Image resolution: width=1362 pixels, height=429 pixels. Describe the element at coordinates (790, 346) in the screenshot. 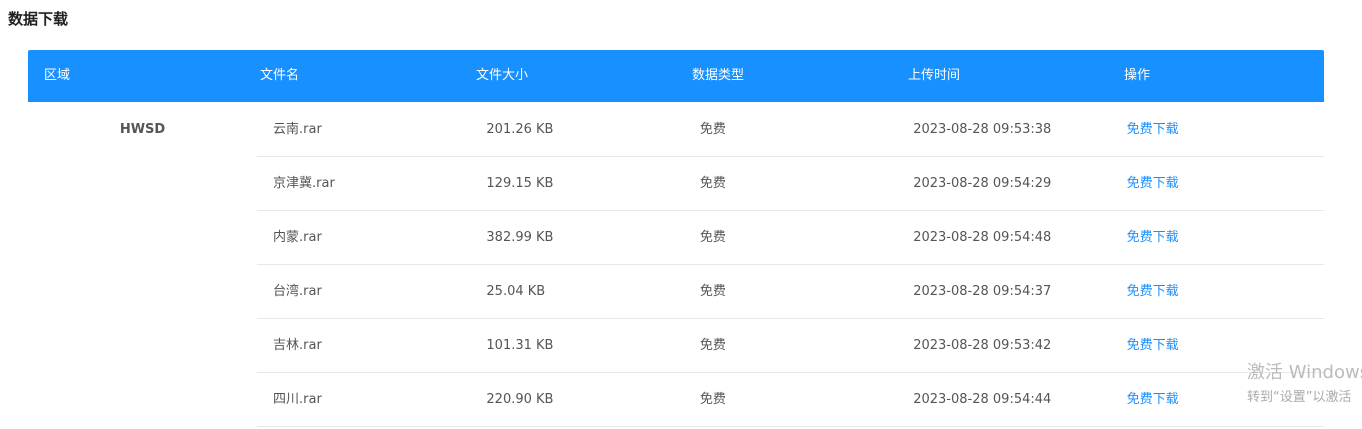

I see `table-row: 吉林.rar 101.31 KB 免费 2023-08-28 09:53:42 免费下载` at that location.